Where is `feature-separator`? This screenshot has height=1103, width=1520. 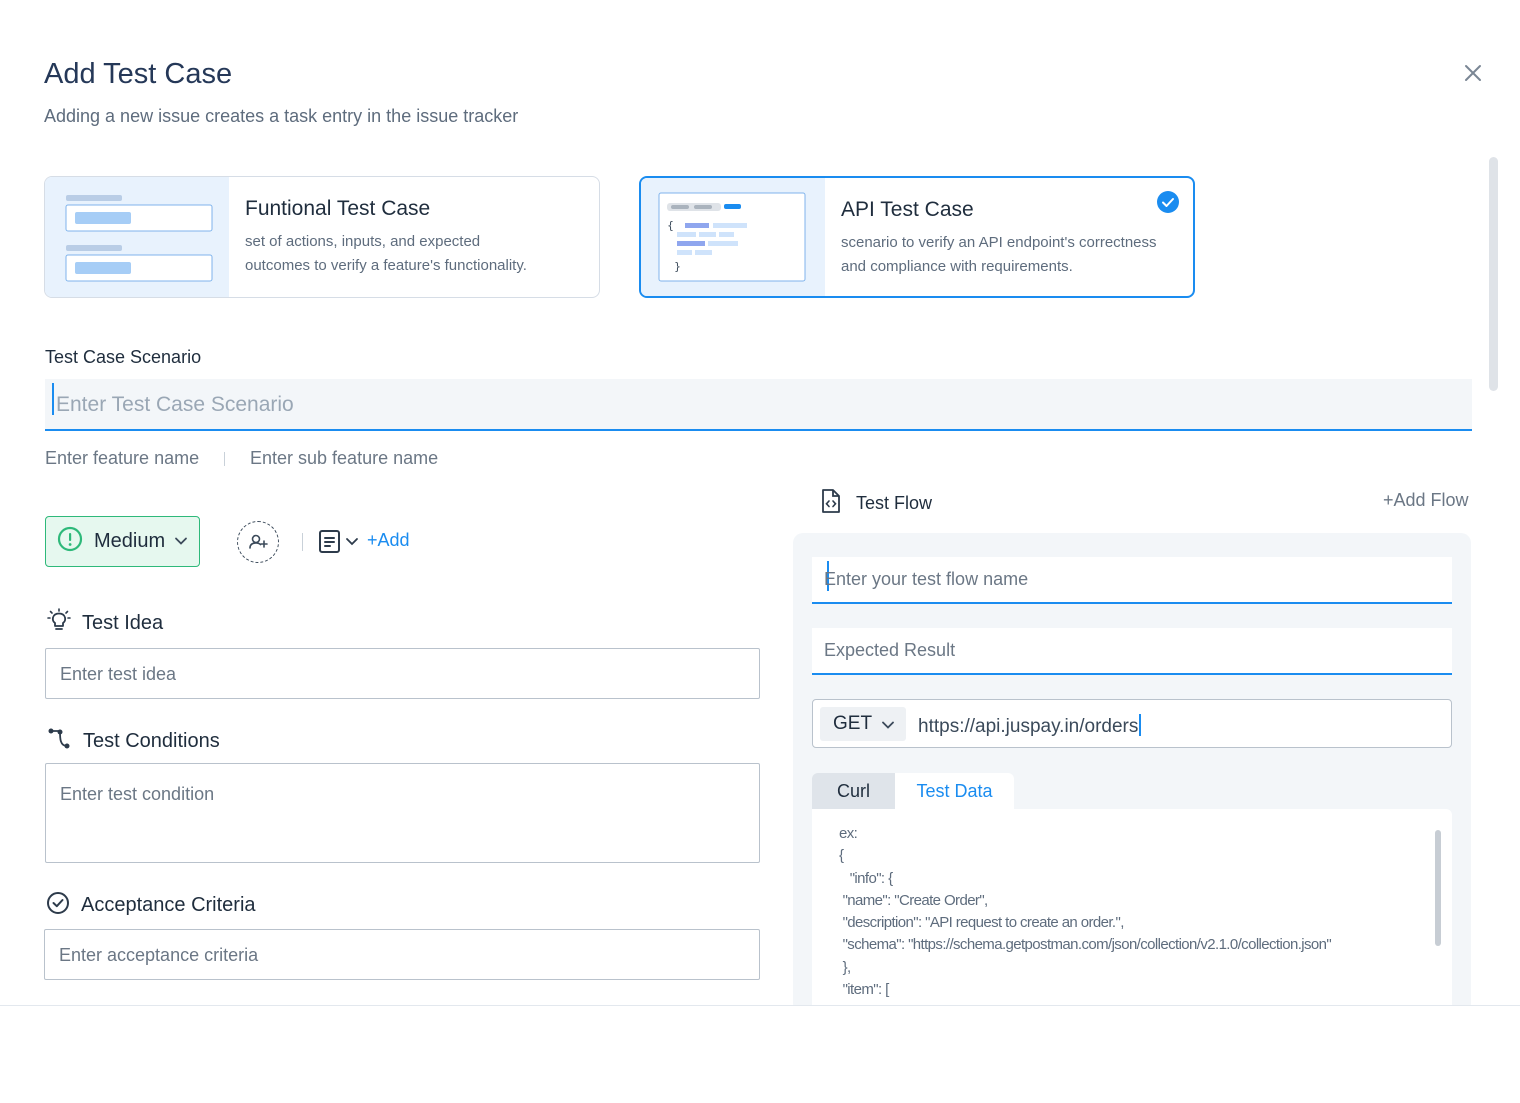
feature-separator is located at coordinates (224, 459).